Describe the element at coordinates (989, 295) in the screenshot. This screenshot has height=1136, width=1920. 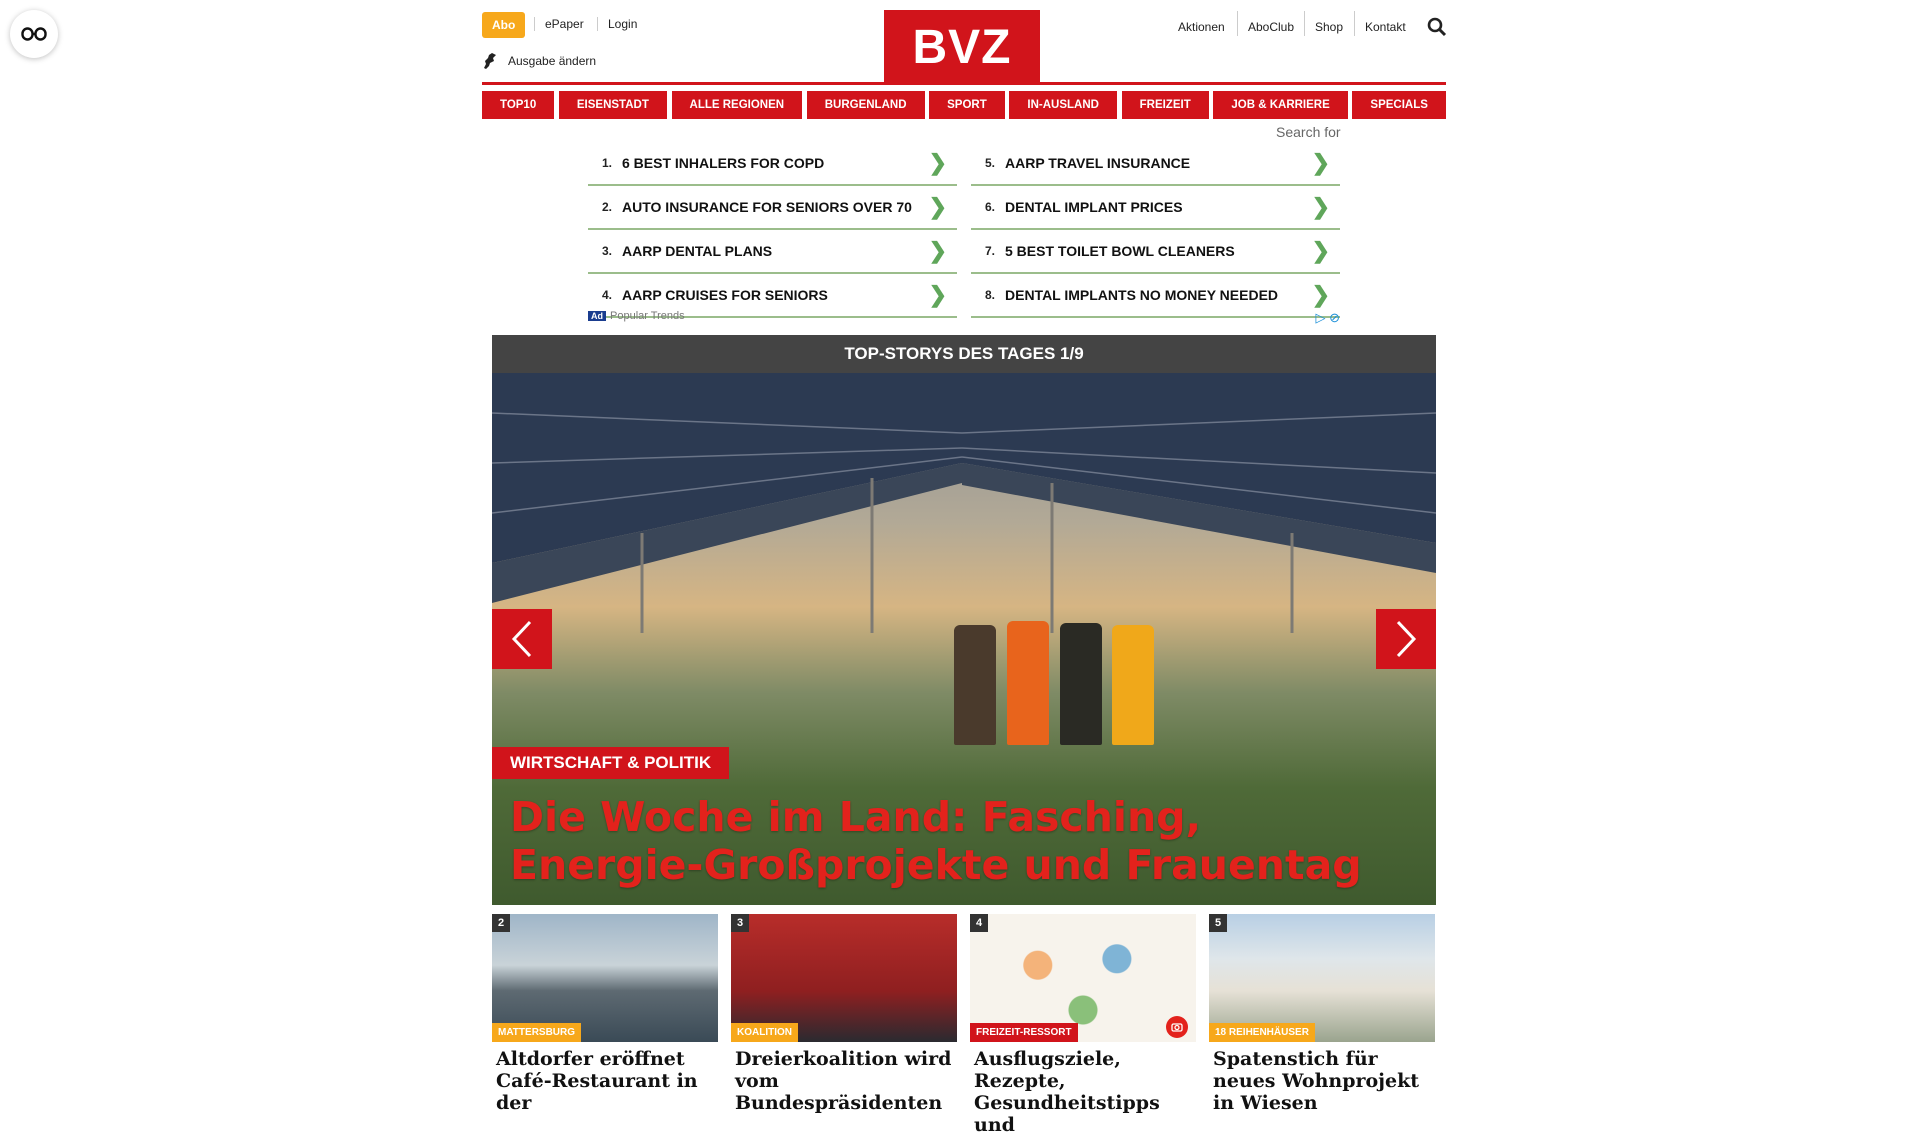
I see `ad-link-number: 8.` at that location.